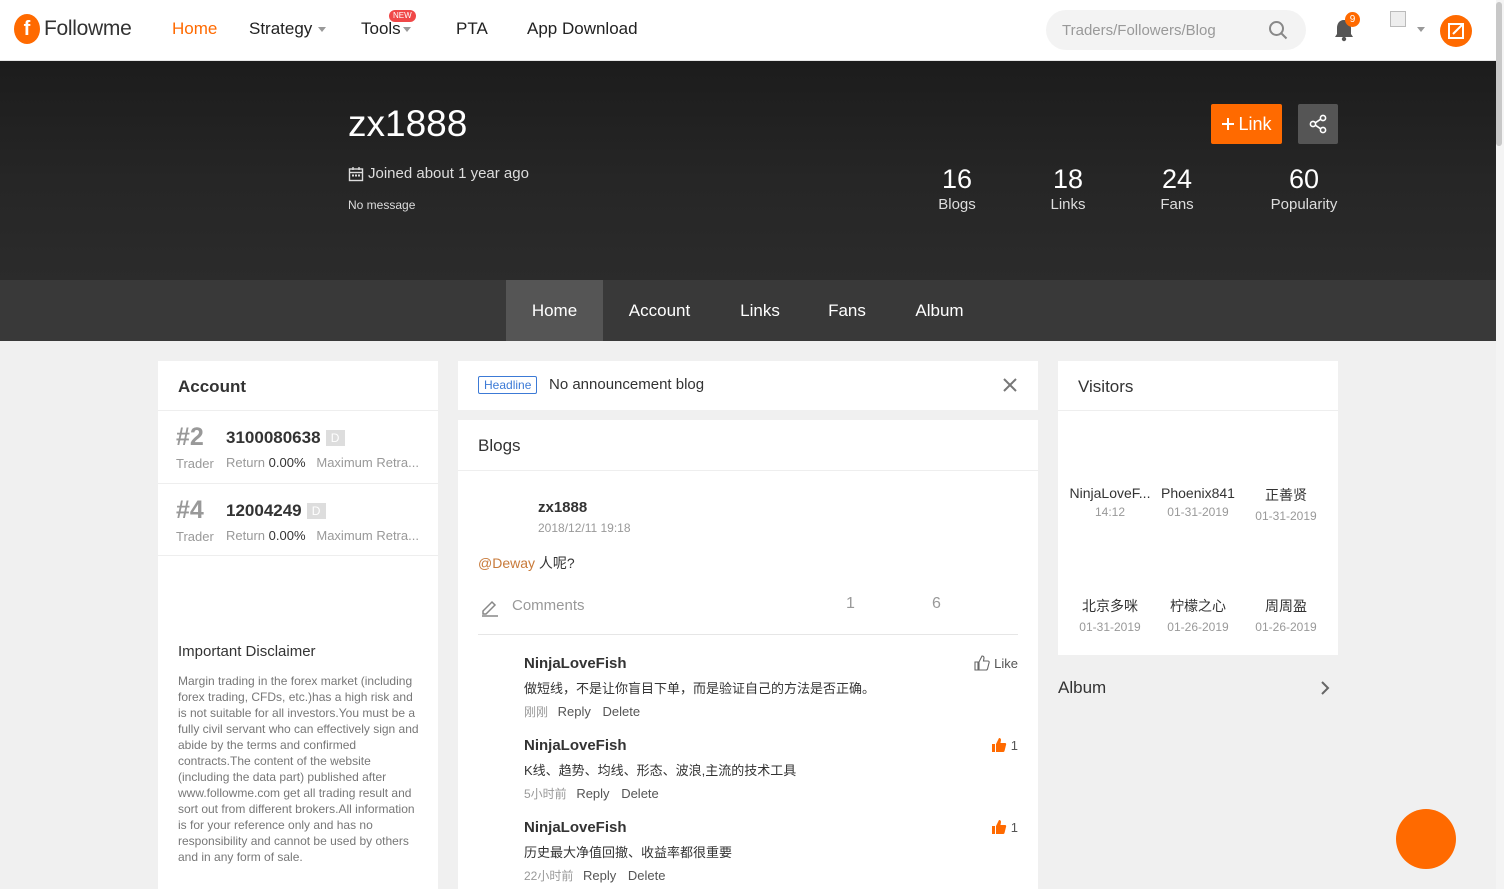  Describe the element at coordinates (1010, 385) in the screenshot. I see `close-icon` at that location.